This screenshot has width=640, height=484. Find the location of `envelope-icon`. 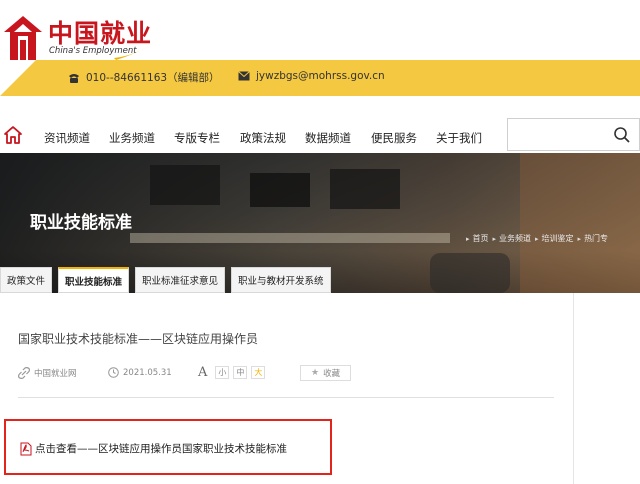

envelope-icon is located at coordinates (244, 76).